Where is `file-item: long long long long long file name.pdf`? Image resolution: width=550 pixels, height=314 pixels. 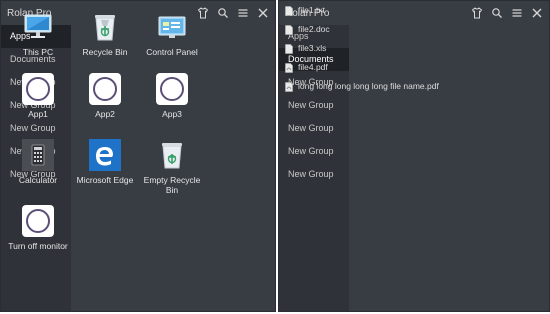 file-item: long long long long long file name.pdf is located at coordinates (414, 86).